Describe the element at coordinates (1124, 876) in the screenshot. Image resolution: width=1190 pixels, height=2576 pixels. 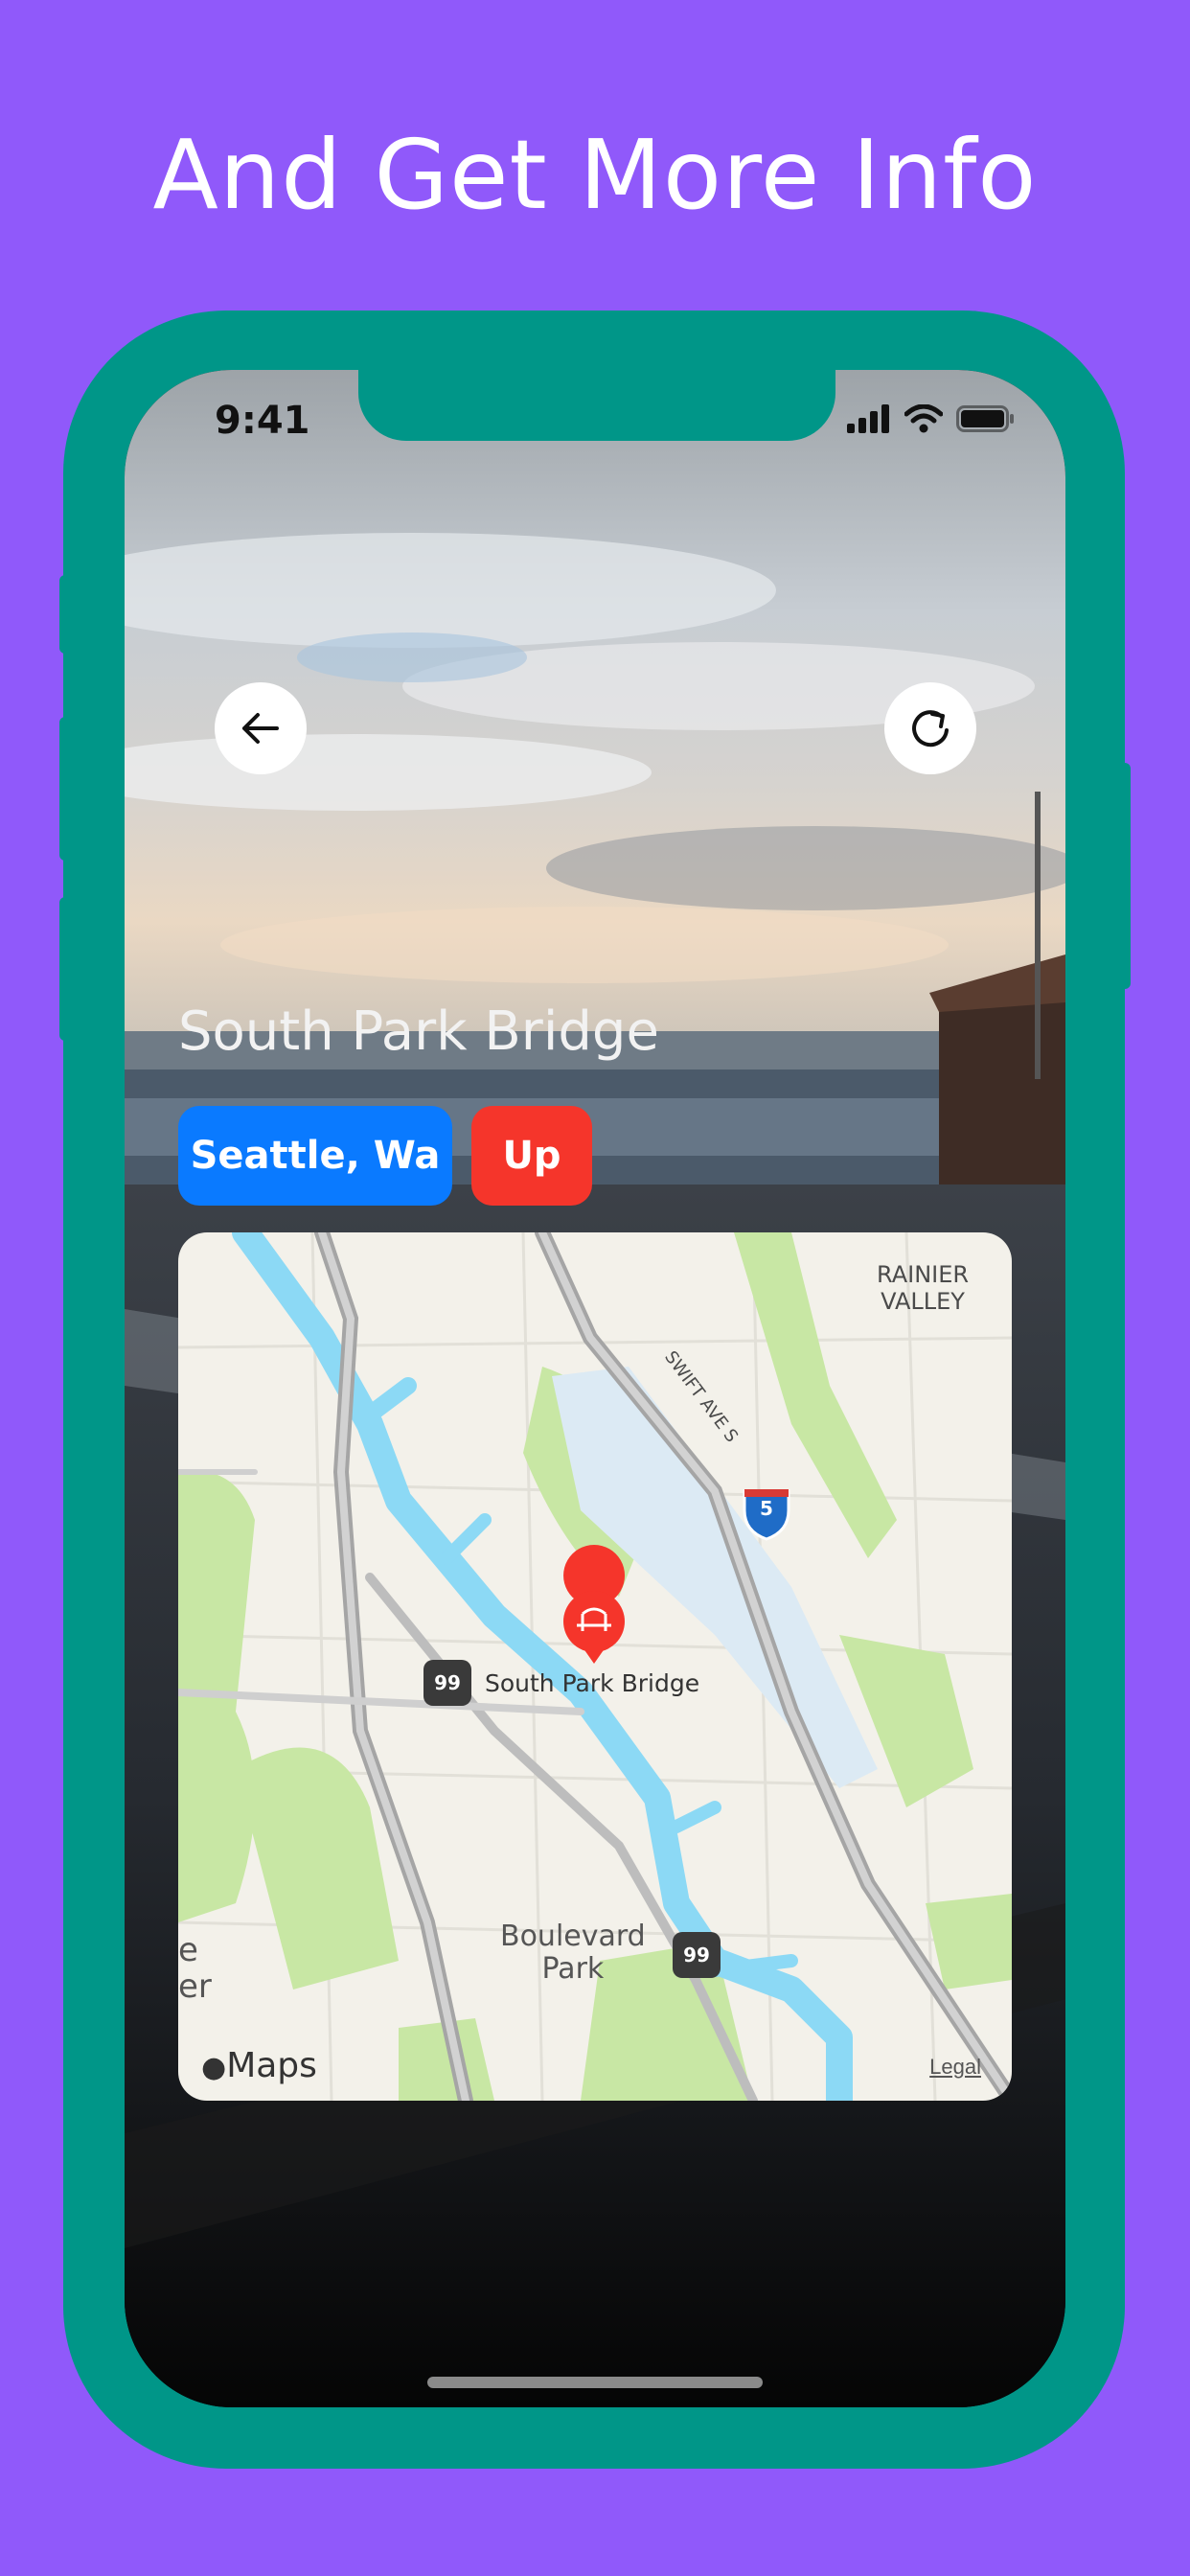
I see `phone-power-button` at that location.